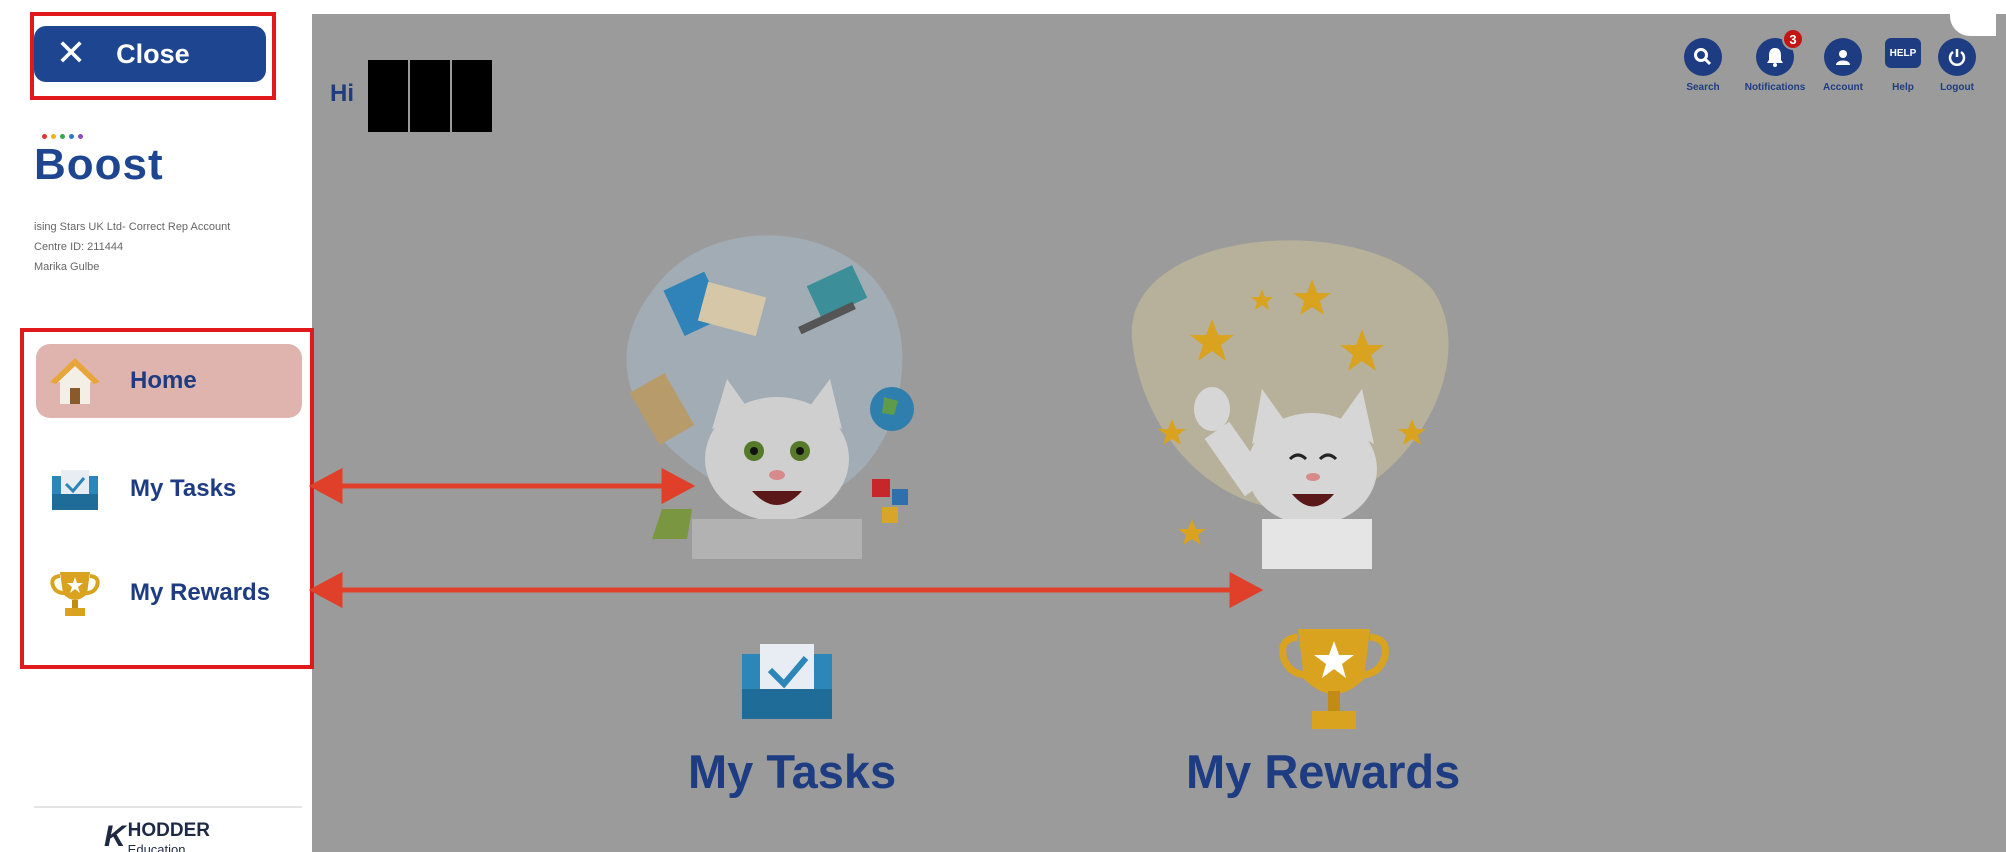  What do you see at coordinates (792, 771) in the screenshot?
I see `my-tasks-tile-label: My Tasks` at bounding box center [792, 771].